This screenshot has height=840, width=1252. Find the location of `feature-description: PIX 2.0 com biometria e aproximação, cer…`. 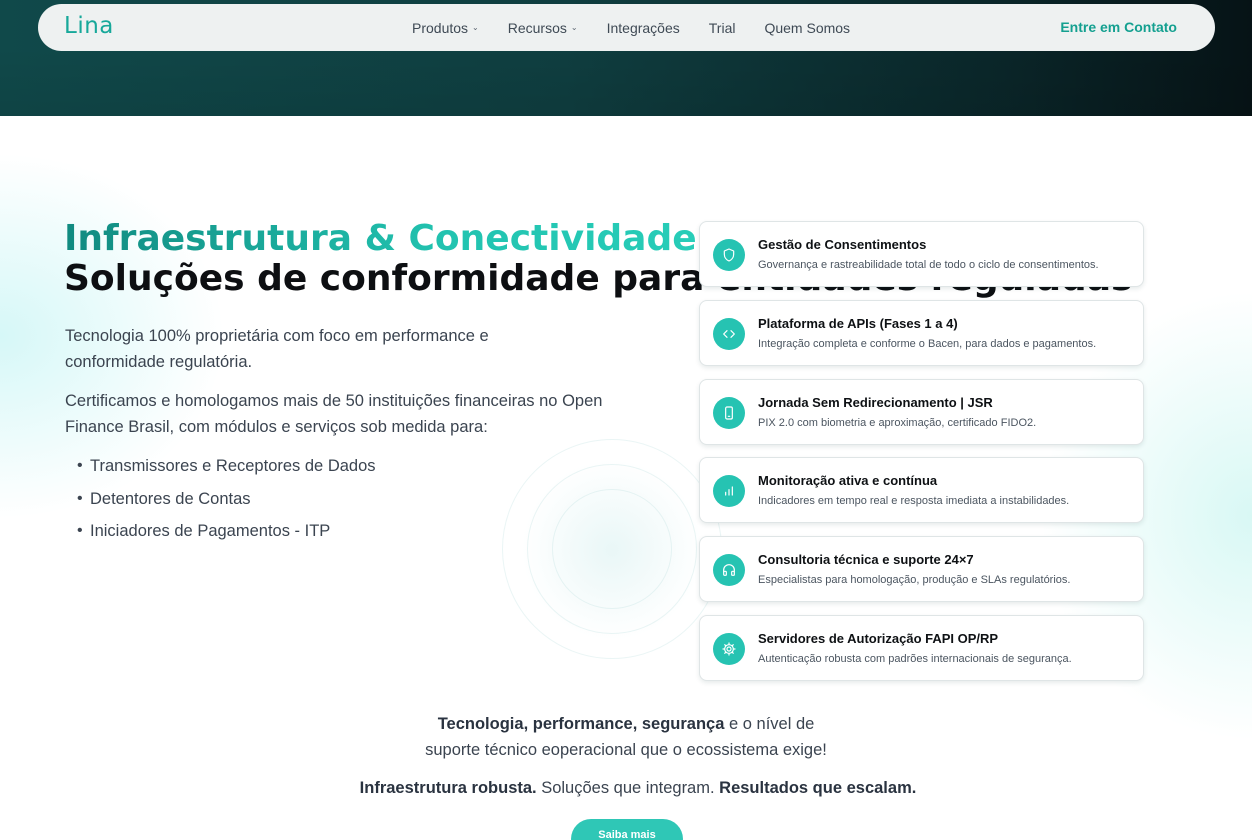

feature-description: PIX 2.0 com biometria e aproximação, cer… is located at coordinates (897, 423).